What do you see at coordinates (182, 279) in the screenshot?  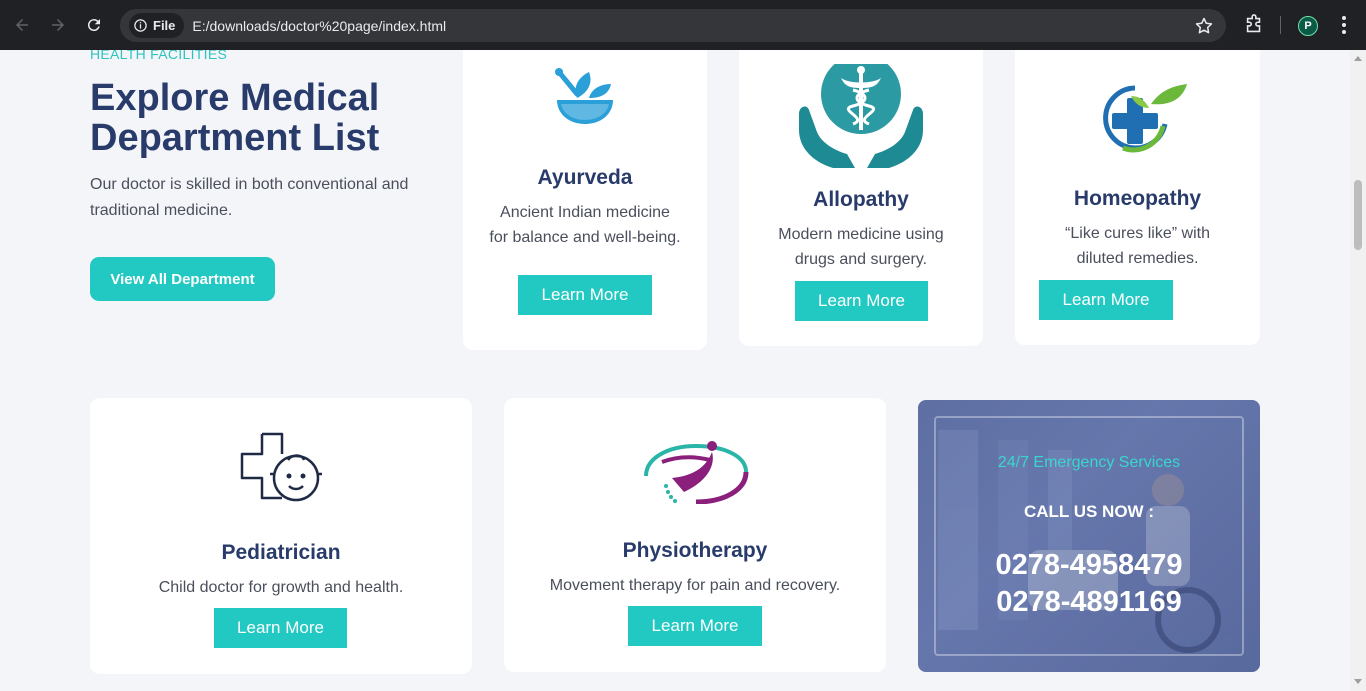 I see `view-all-department-button: View All Department` at bounding box center [182, 279].